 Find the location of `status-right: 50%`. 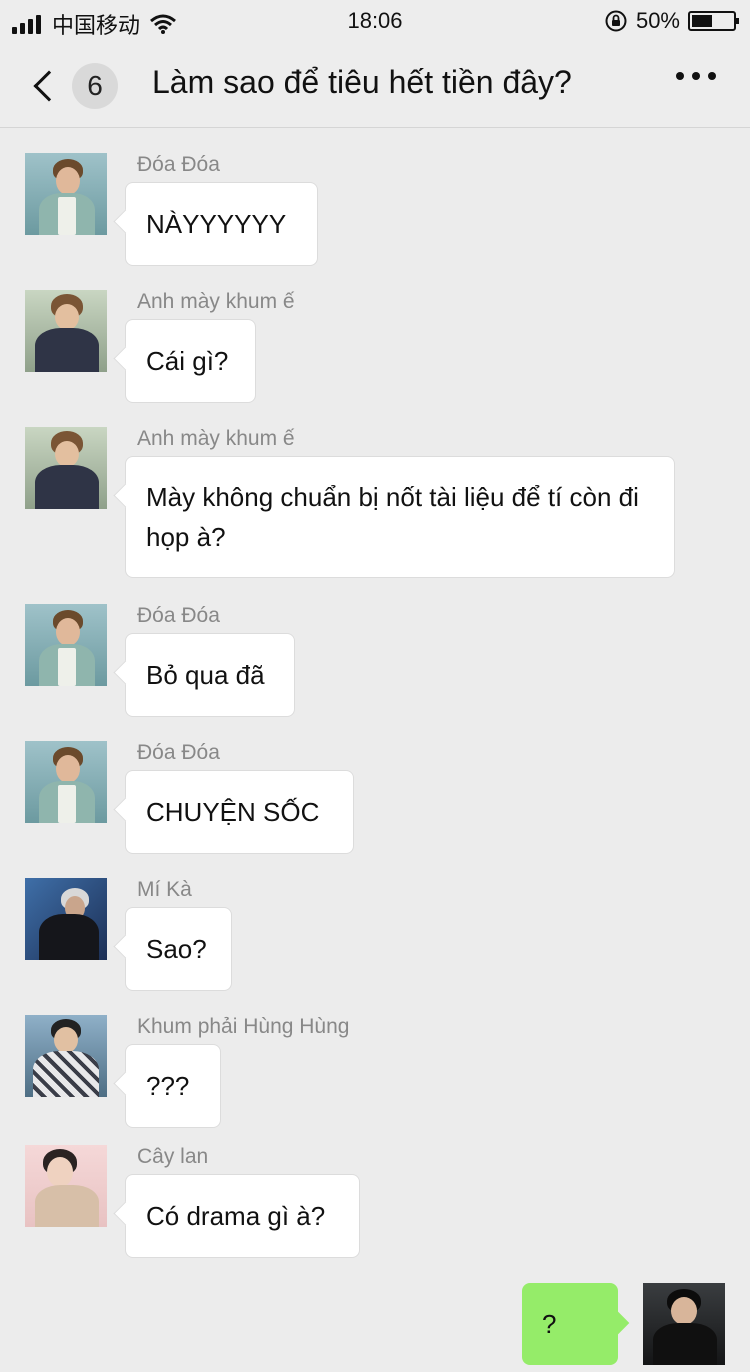

status-right: 50% is located at coordinates (671, 21).